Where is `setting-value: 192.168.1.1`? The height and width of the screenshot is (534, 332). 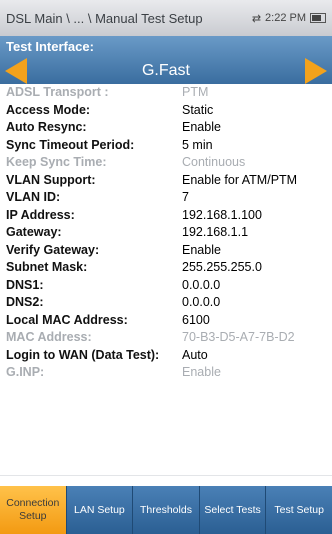
setting-value: 192.168.1.1 is located at coordinates (257, 233).